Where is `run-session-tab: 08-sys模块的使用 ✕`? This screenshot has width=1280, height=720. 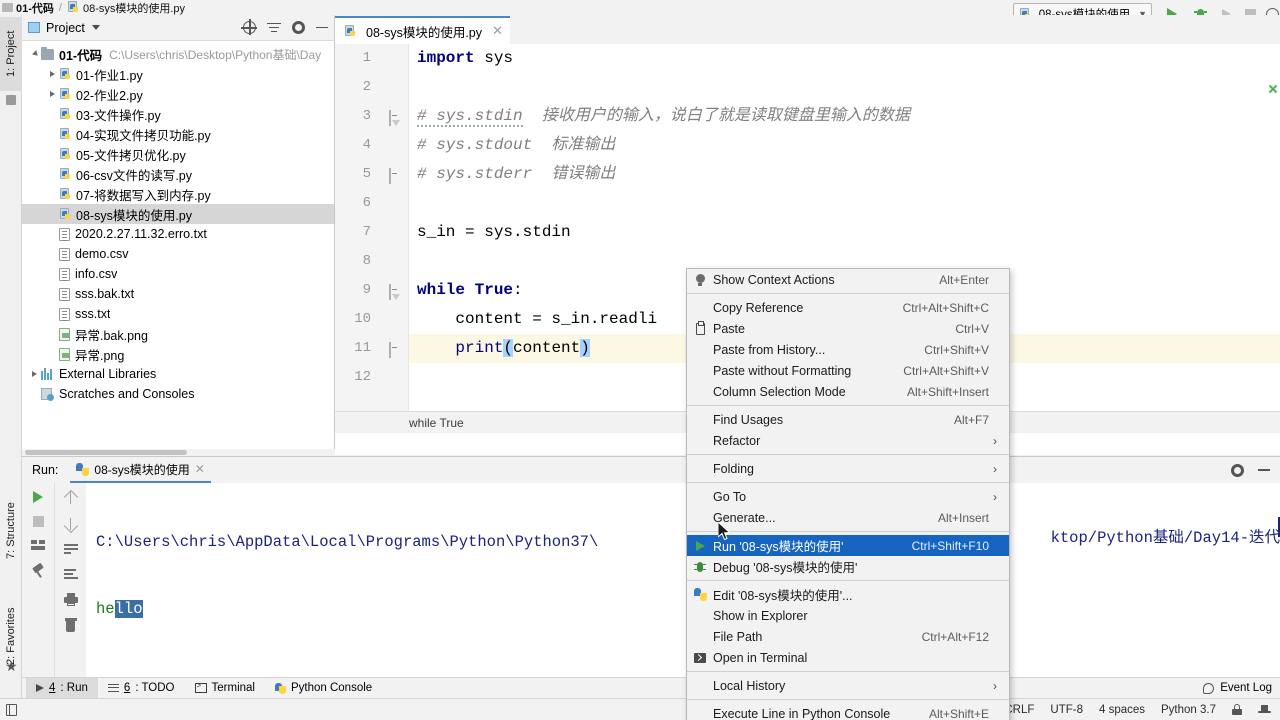
run-session-tab: 08-sys模块的使用 ✕ is located at coordinates (140, 470).